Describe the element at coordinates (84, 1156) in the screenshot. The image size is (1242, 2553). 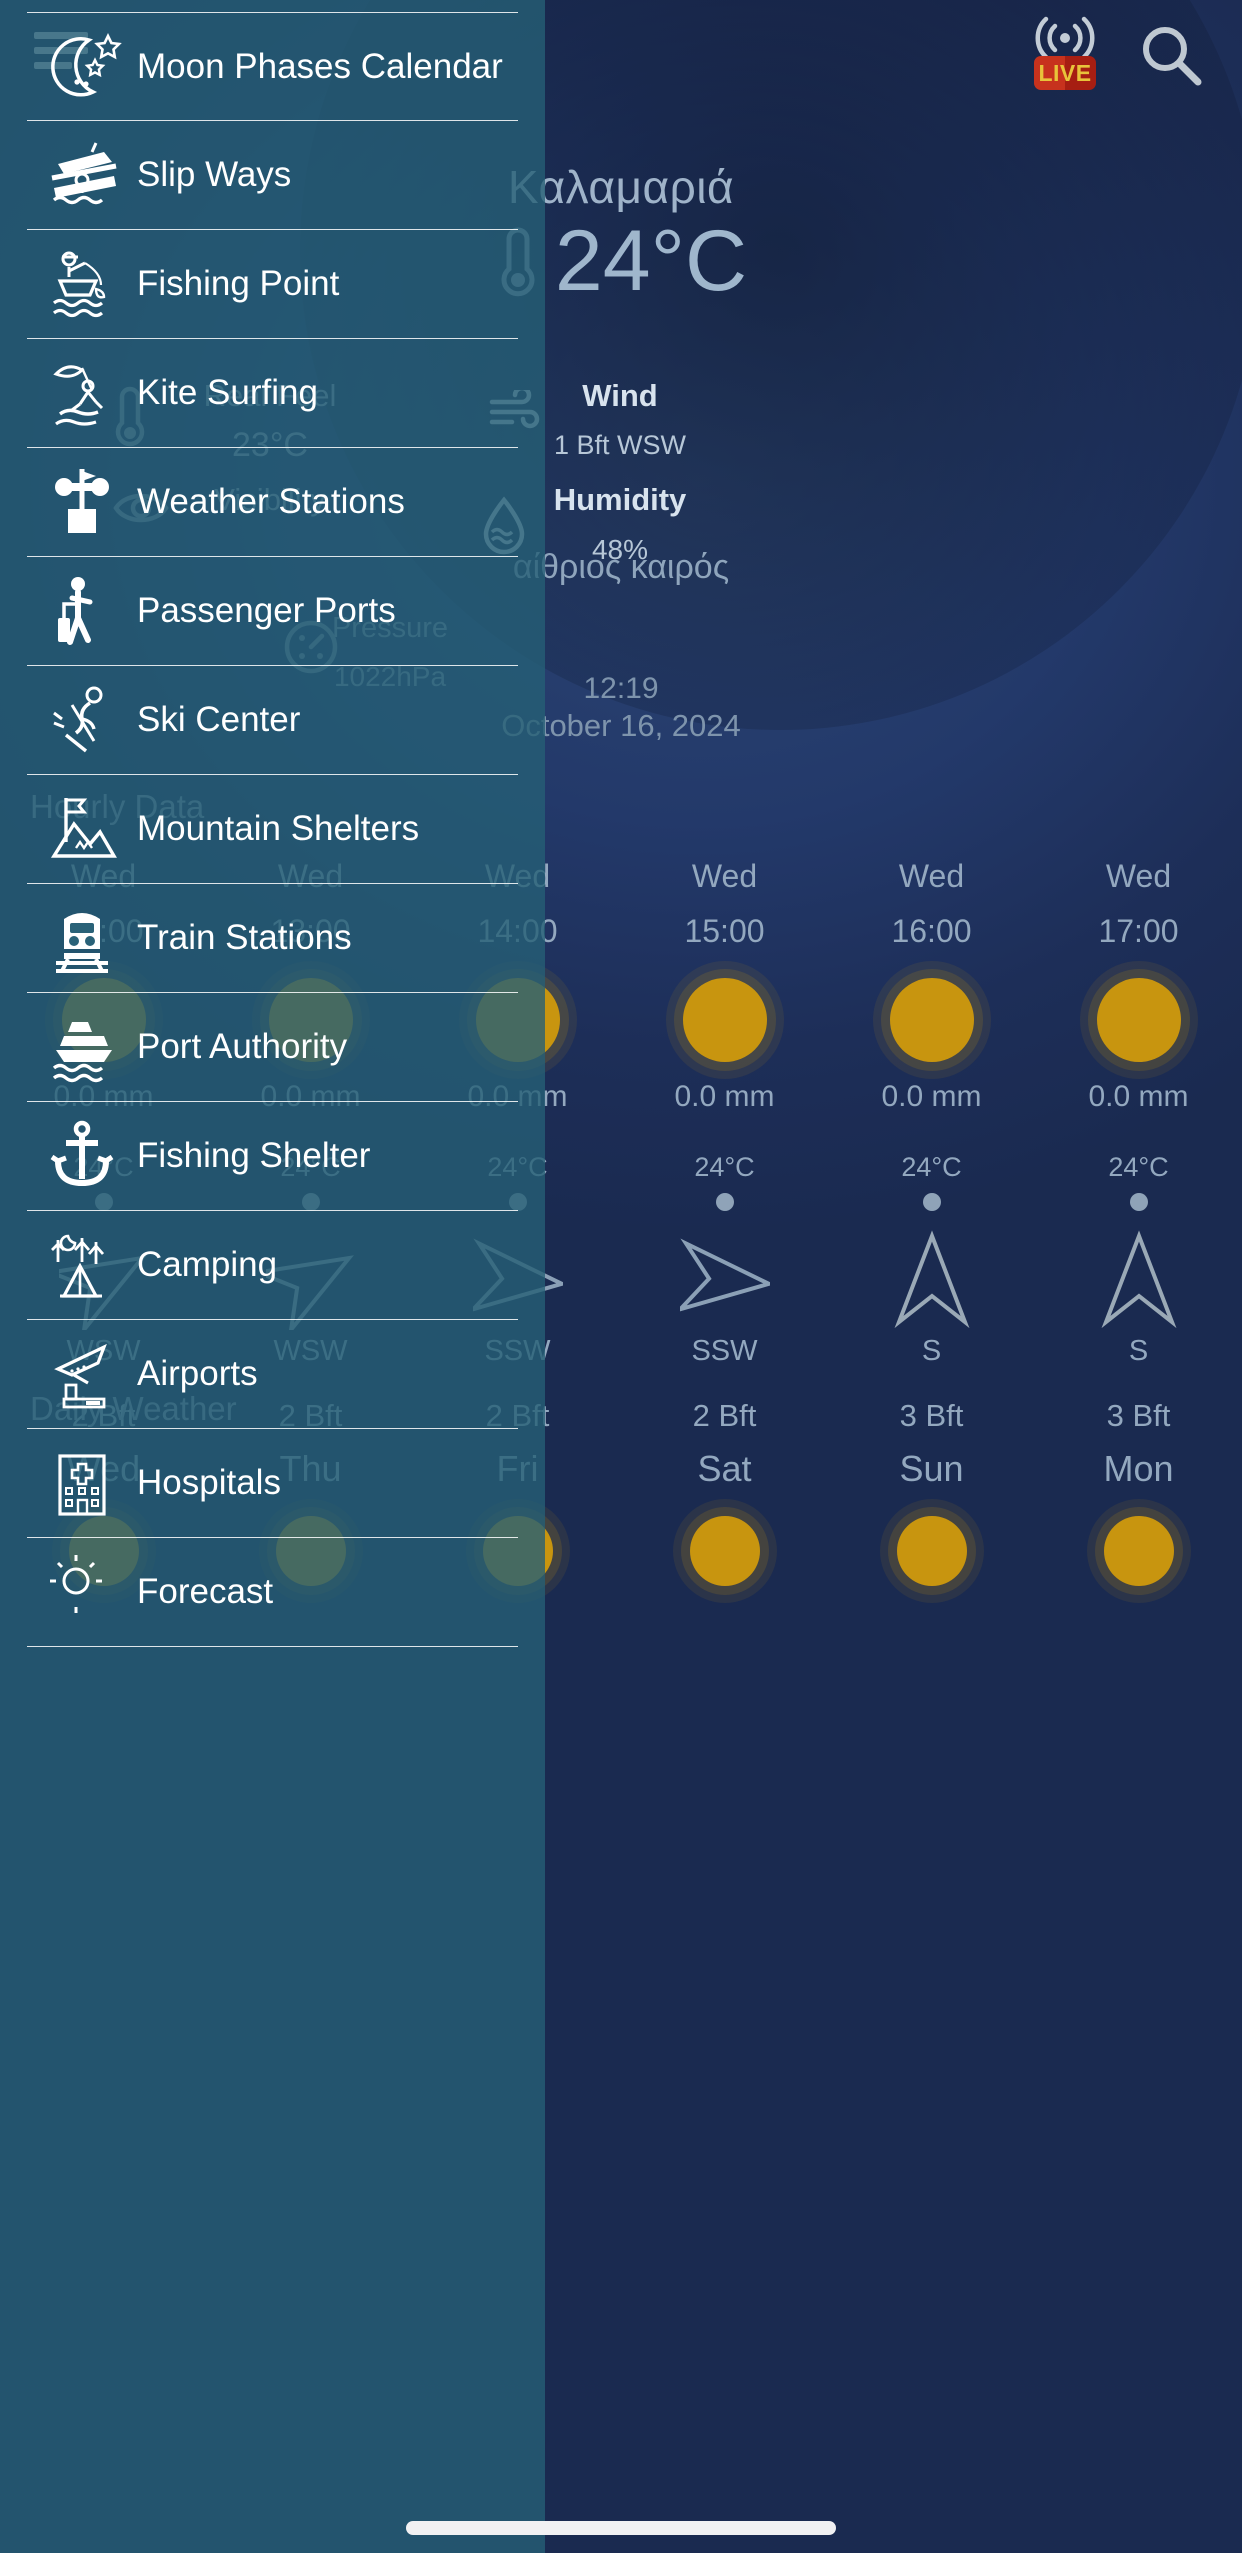
I see `anchor-icon` at that location.